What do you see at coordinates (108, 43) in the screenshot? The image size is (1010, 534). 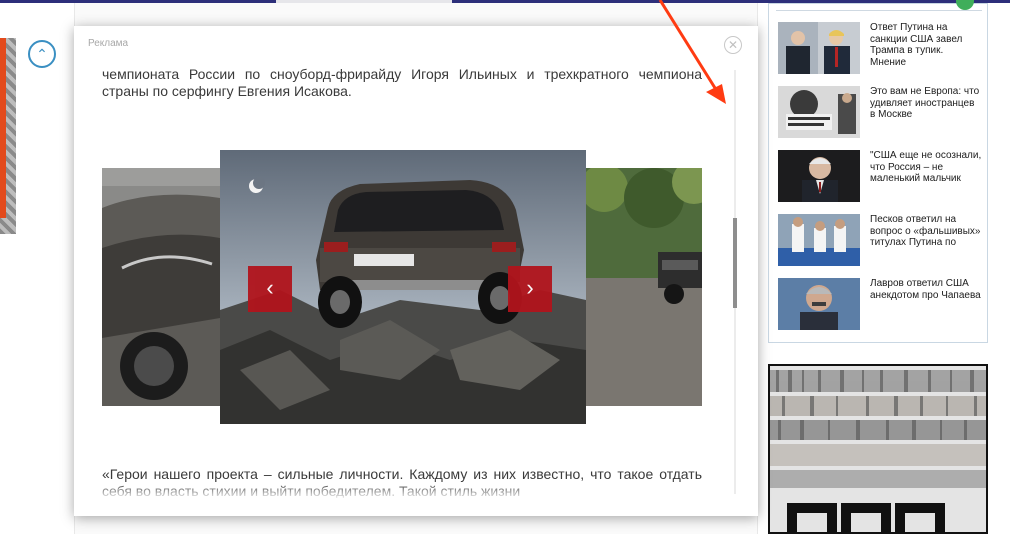 I see `ad-label: Реклама` at bounding box center [108, 43].